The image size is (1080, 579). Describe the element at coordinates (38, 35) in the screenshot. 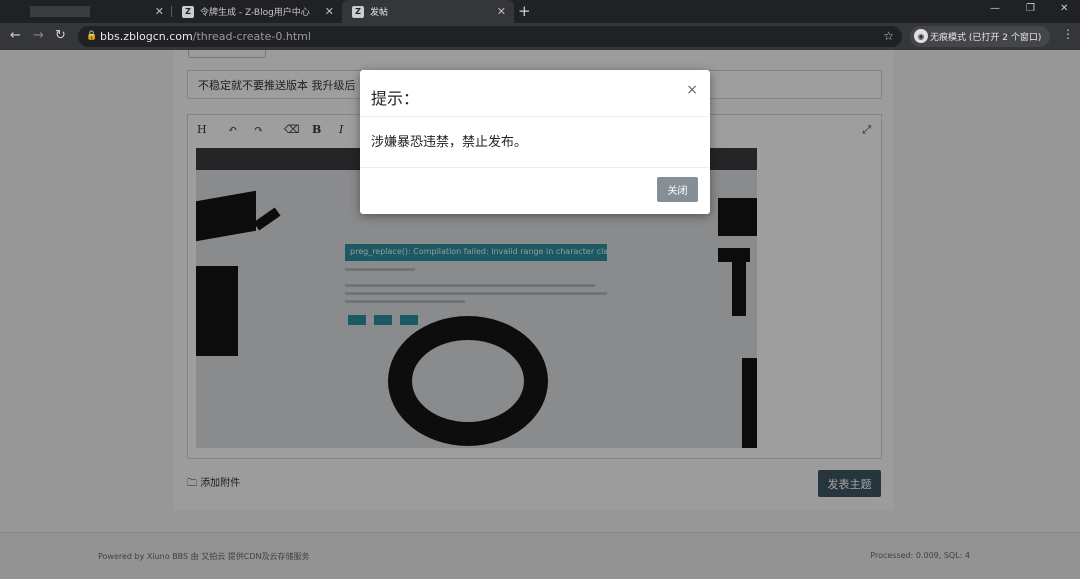

I see `forward-arrow-icon: →` at that location.